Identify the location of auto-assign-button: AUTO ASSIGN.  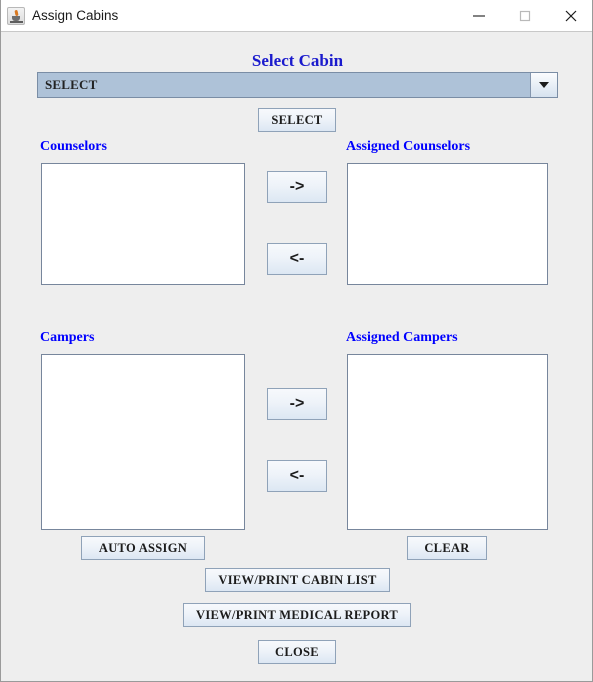
(143, 548).